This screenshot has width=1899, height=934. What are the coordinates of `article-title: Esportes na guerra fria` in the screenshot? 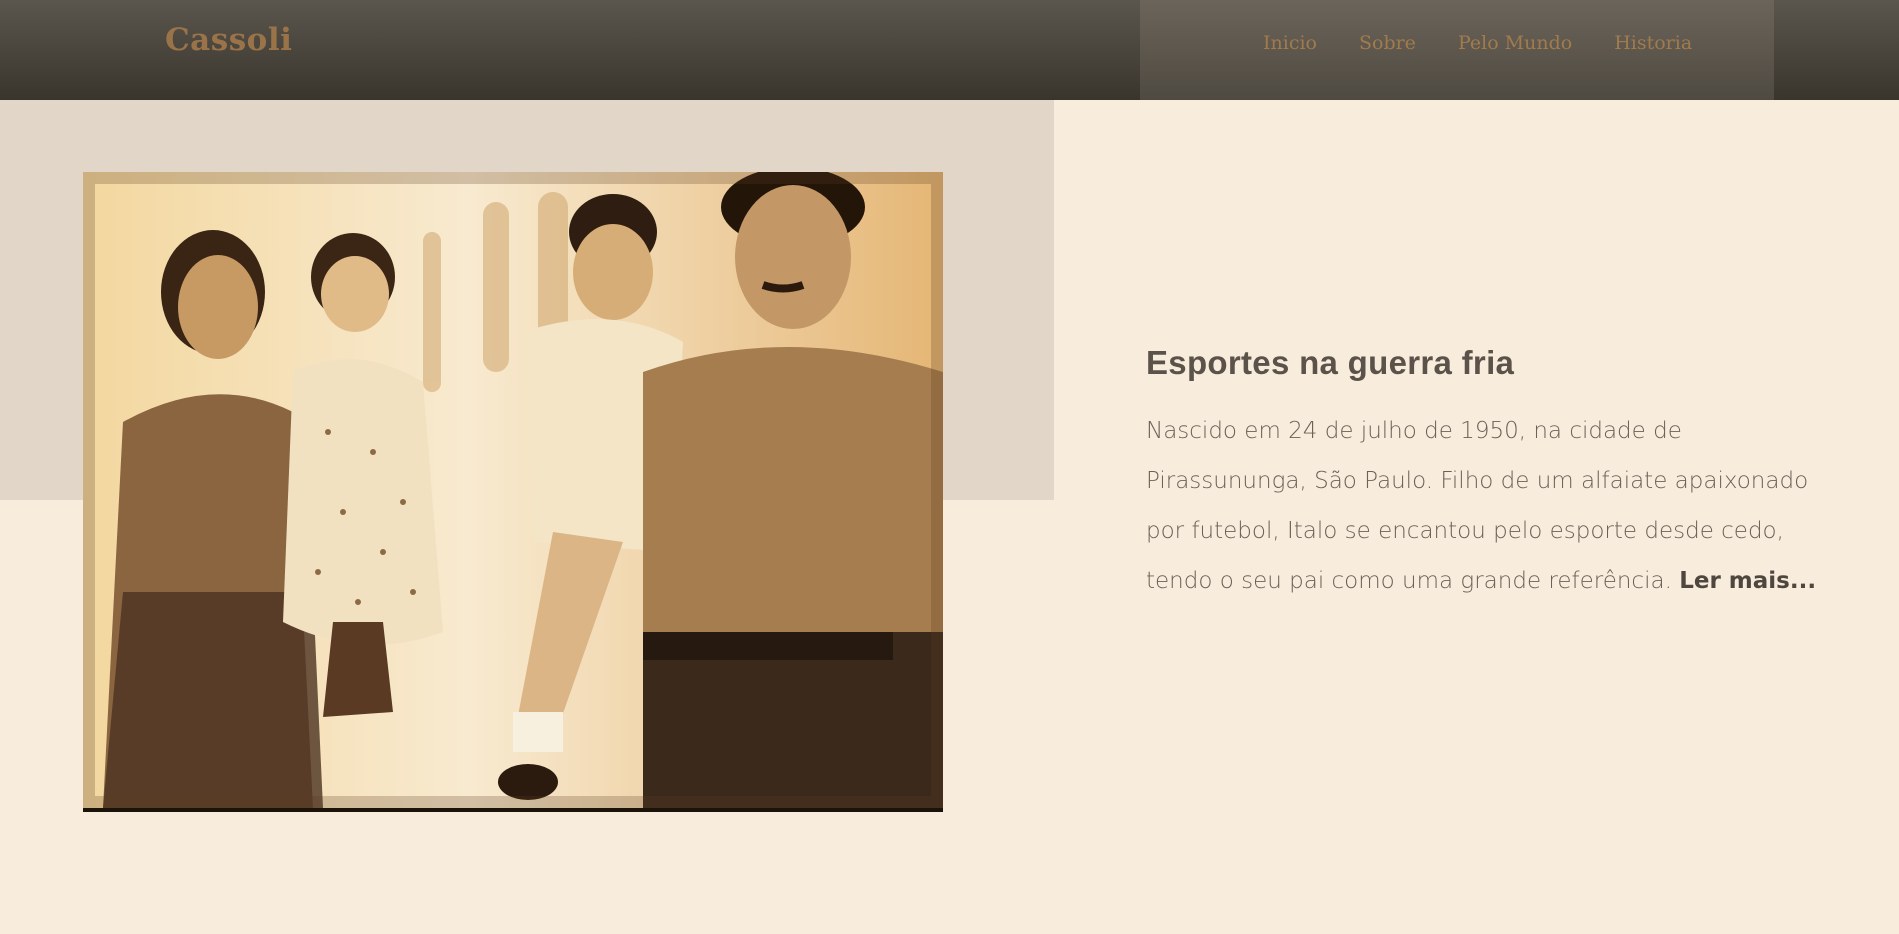 It's located at (1330, 362).